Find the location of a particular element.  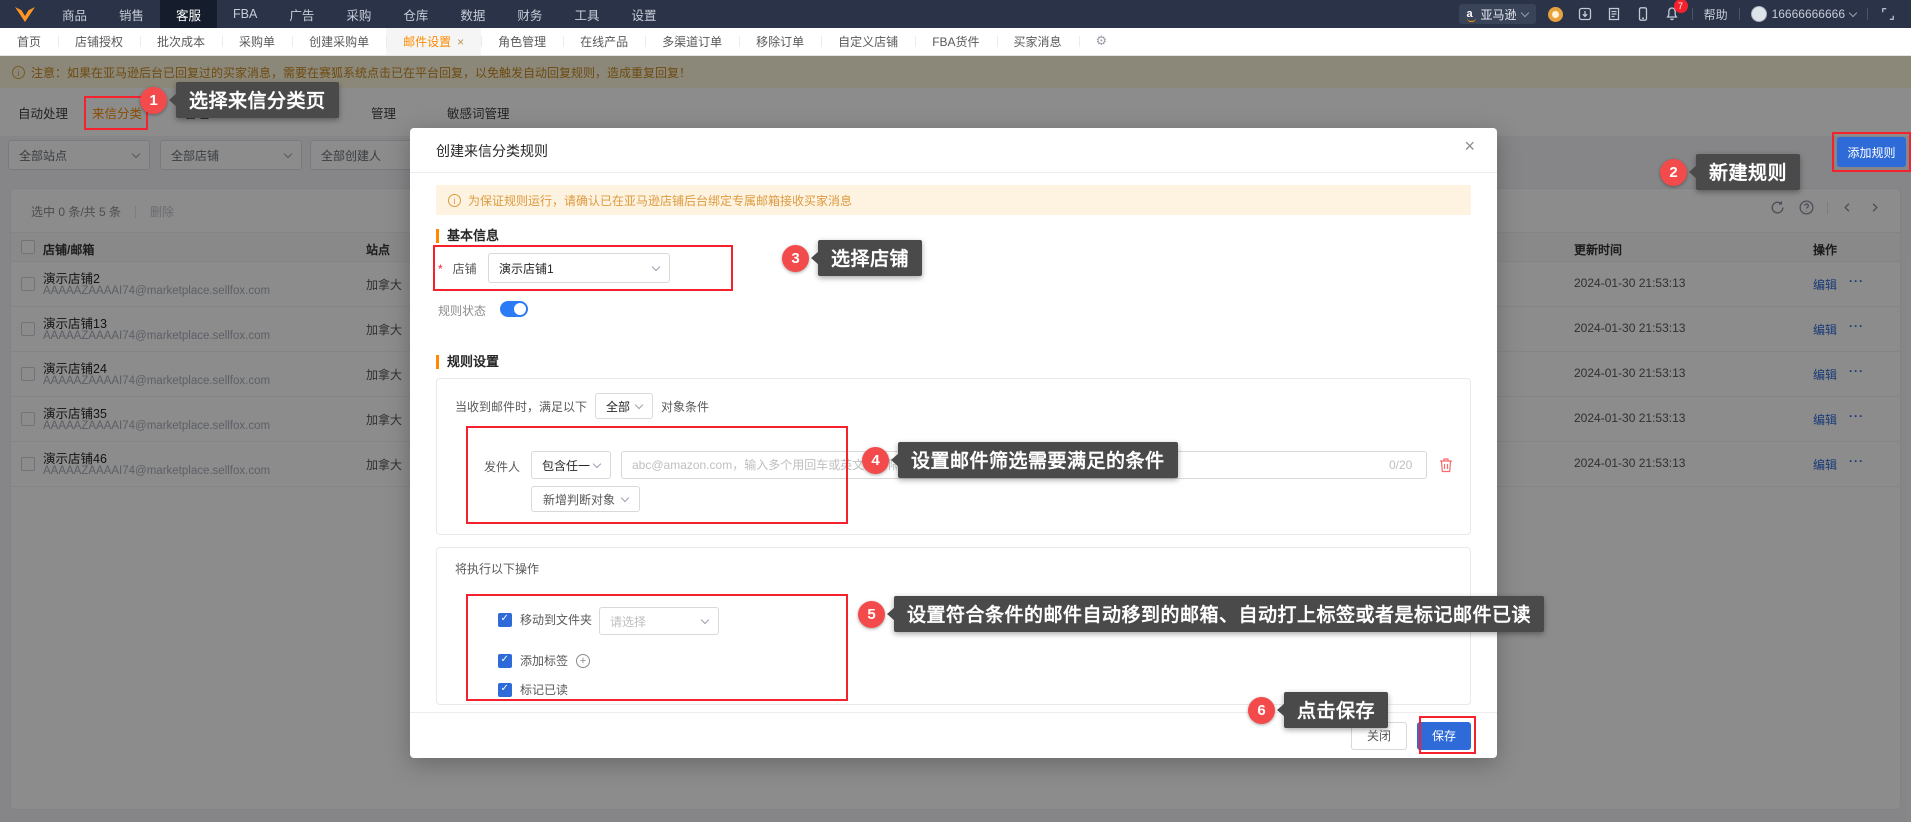

sellfox-logo-icon is located at coordinates (23, 14).